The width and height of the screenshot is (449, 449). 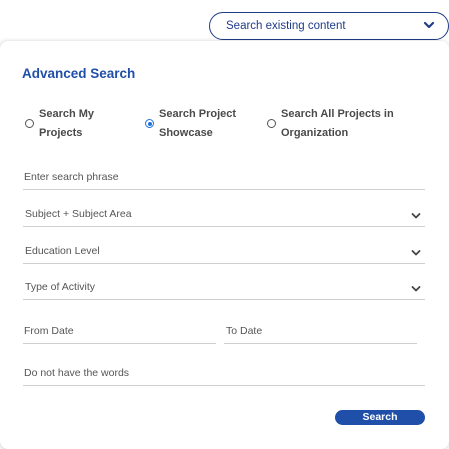 What do you see at coordinates (224, 375) in the screenshot?
I see `exclude-words-input: Do not have the words` at bounding box center [224, 375].